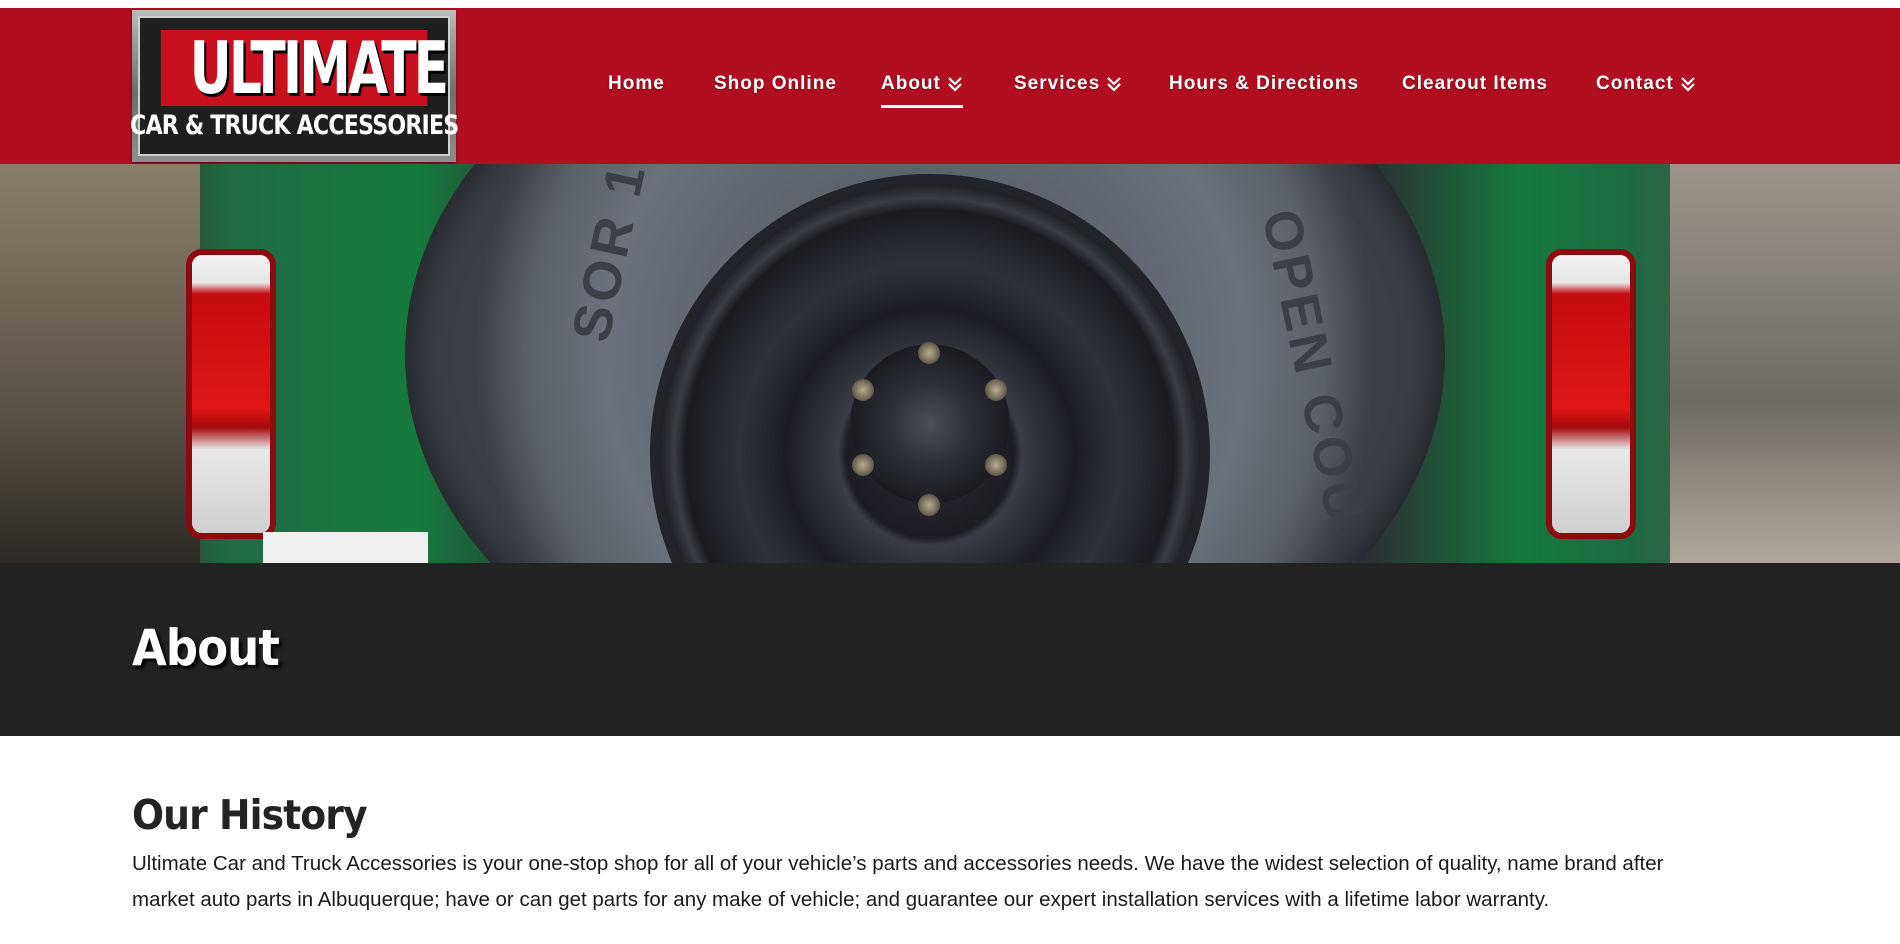 The image size is (1900, 944). I want to click on nav-item-label: Home, so click(636, 83).